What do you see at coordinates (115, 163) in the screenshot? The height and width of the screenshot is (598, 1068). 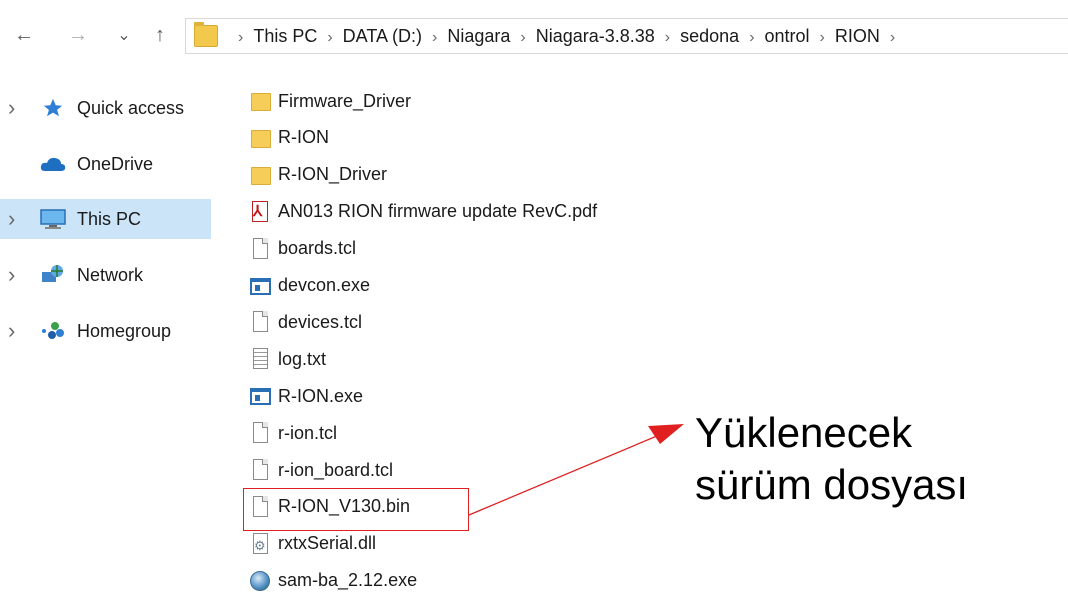 I see `sidebar-item-label: OneDrive` at bounding box center [115, 163].